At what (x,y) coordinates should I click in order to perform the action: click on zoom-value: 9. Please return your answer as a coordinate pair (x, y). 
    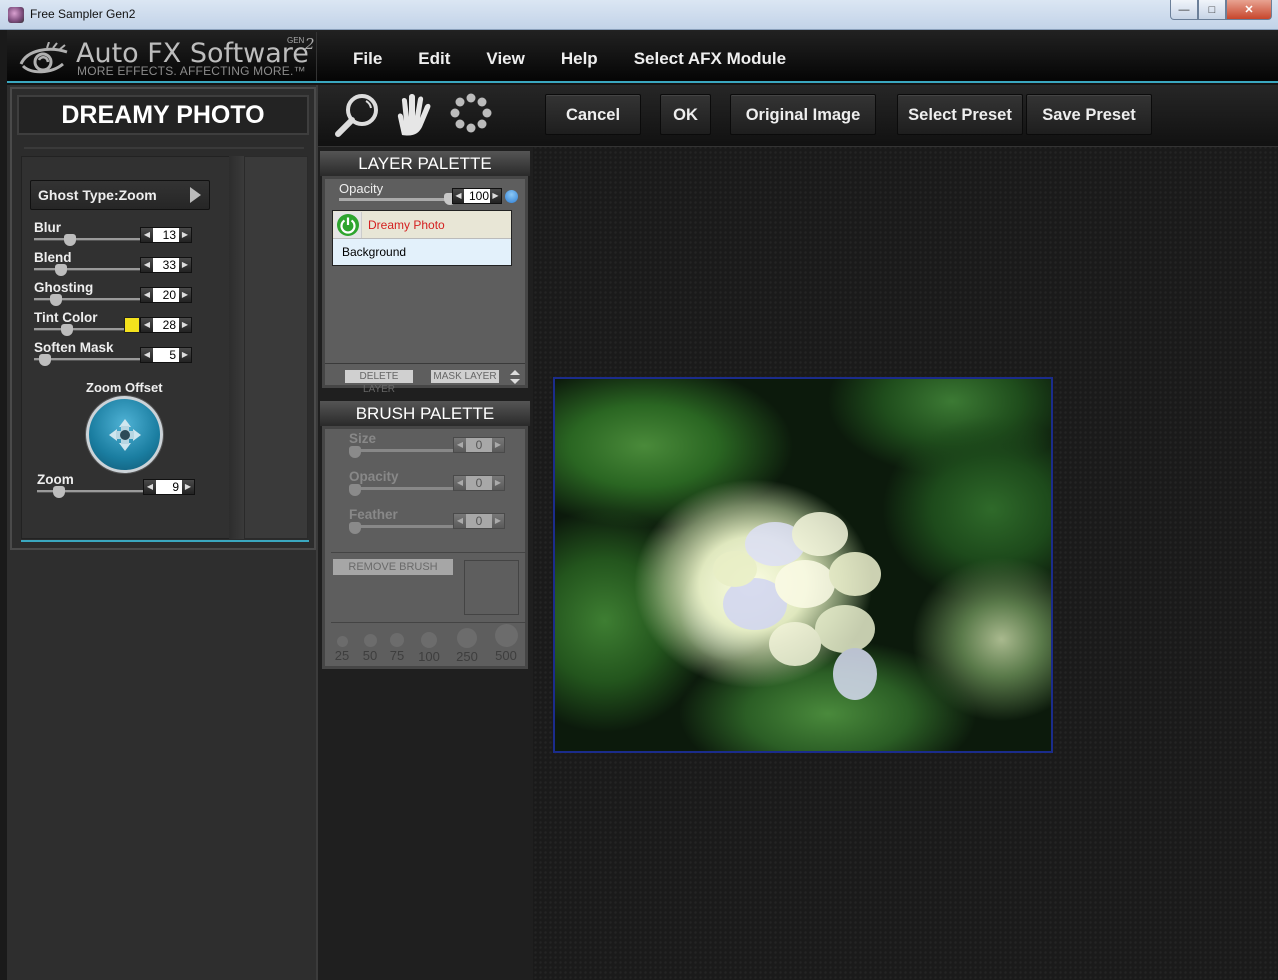
    Looking at the image, I should click on (169, 487).